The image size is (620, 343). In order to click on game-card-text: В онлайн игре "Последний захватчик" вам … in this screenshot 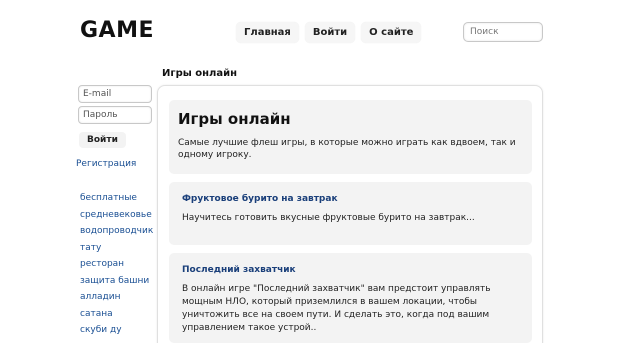, I will do `click(336, 308)`.